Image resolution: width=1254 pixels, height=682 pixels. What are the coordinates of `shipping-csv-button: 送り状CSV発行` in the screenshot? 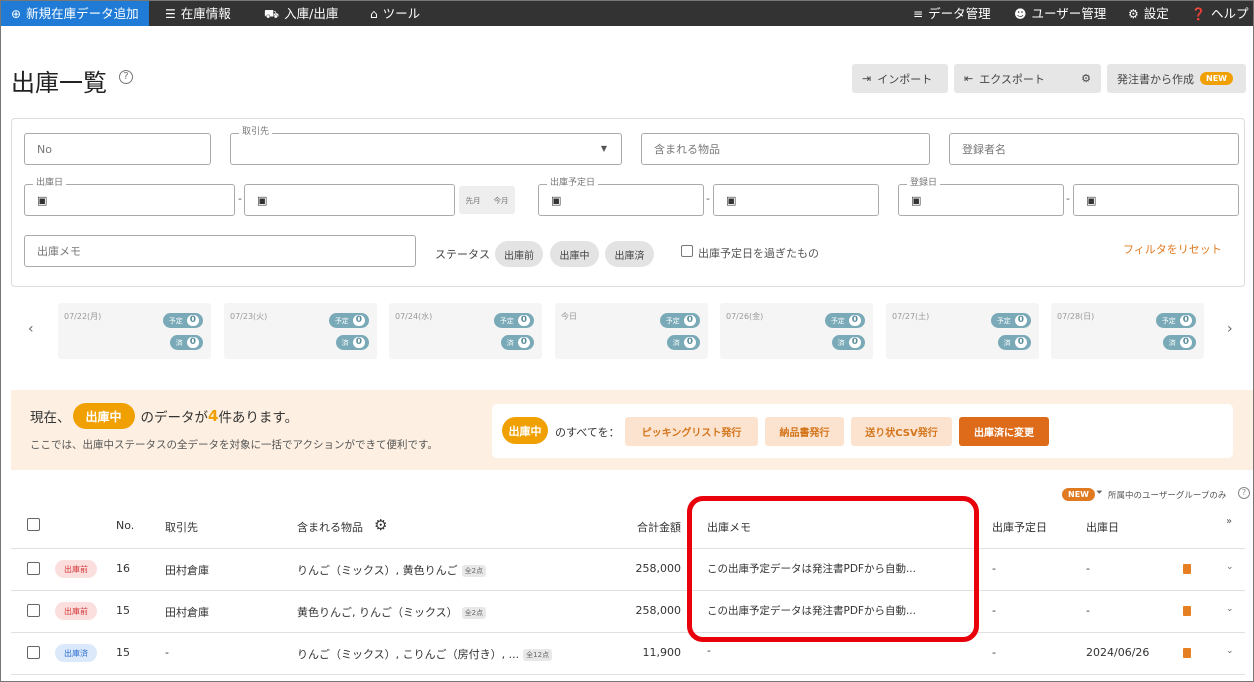 It's located at (901, 431).